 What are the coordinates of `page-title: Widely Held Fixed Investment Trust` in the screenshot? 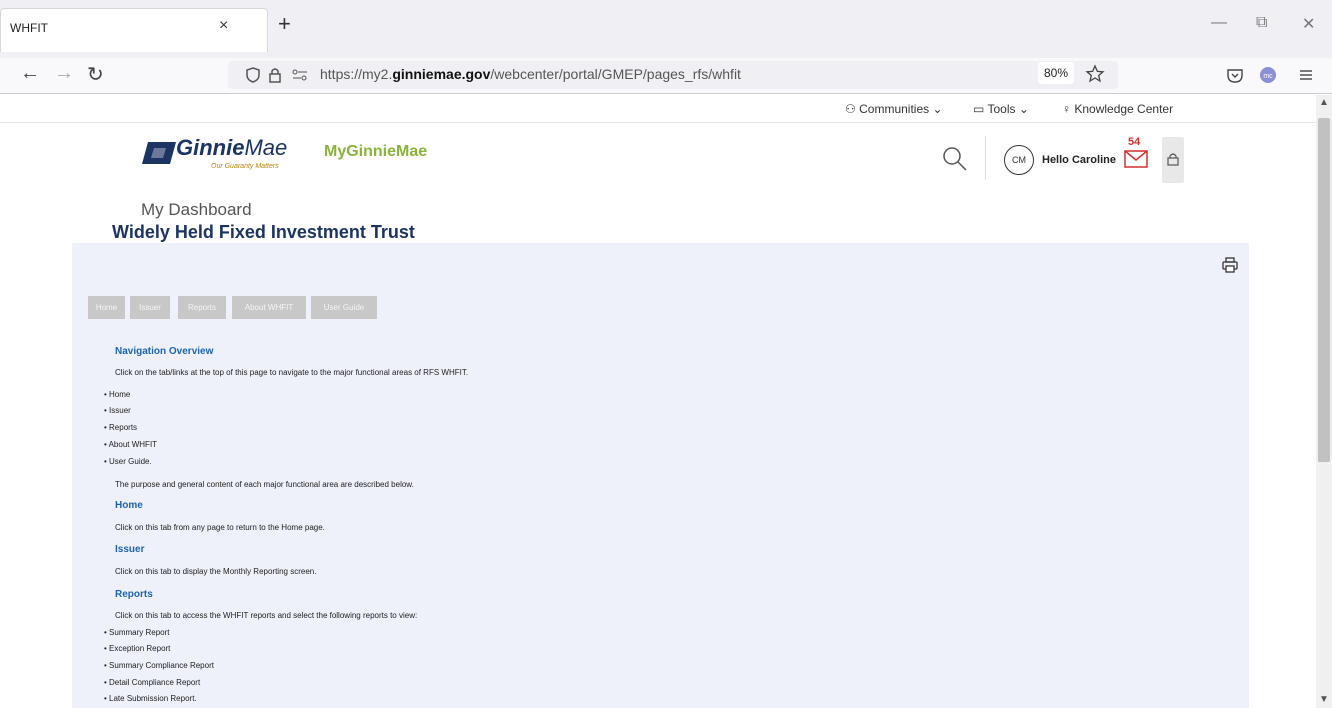 It's located at (263, 232).